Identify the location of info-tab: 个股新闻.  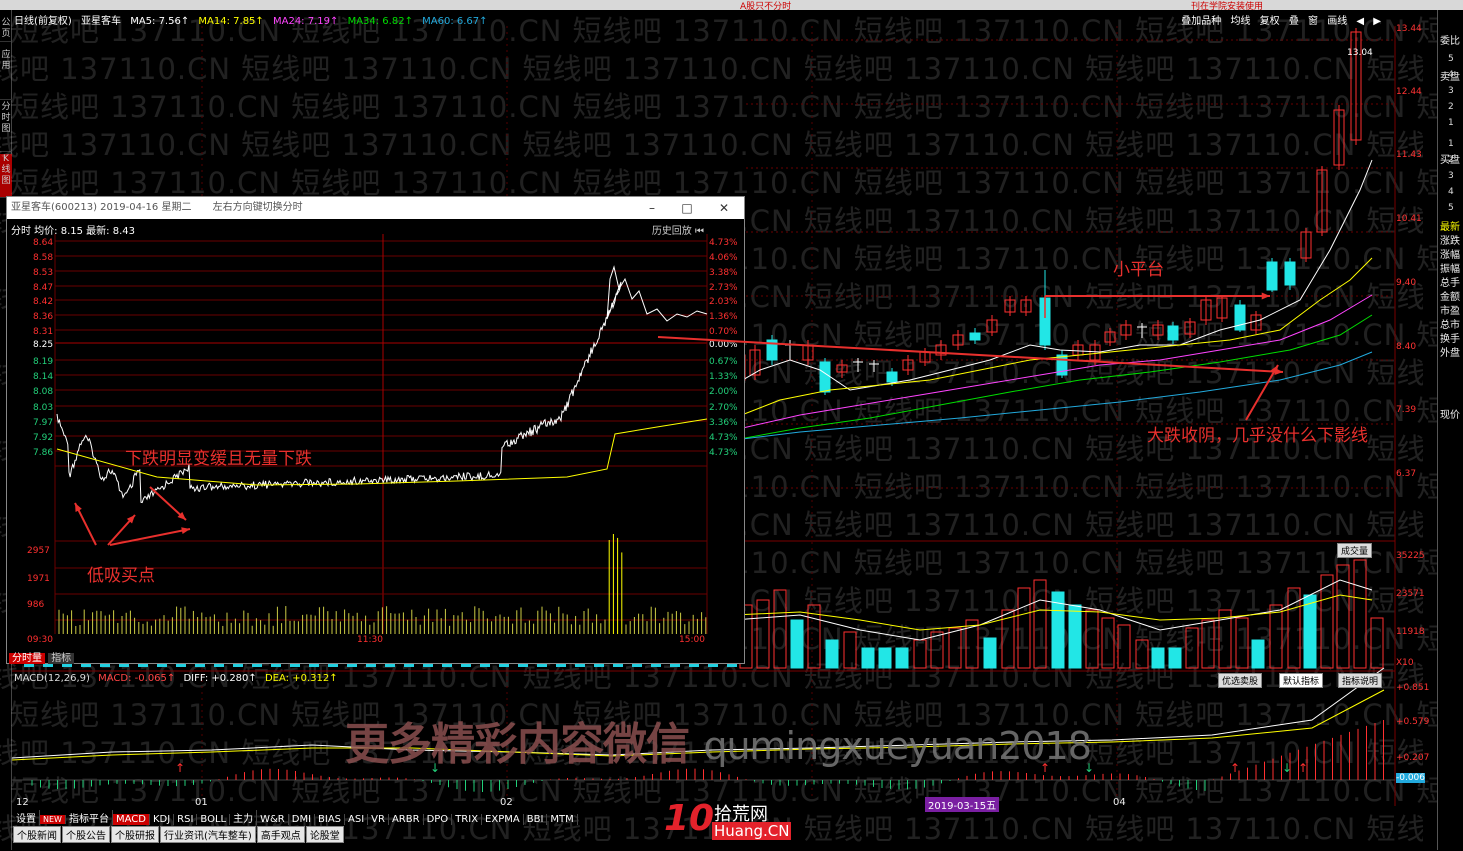
(37, 834).